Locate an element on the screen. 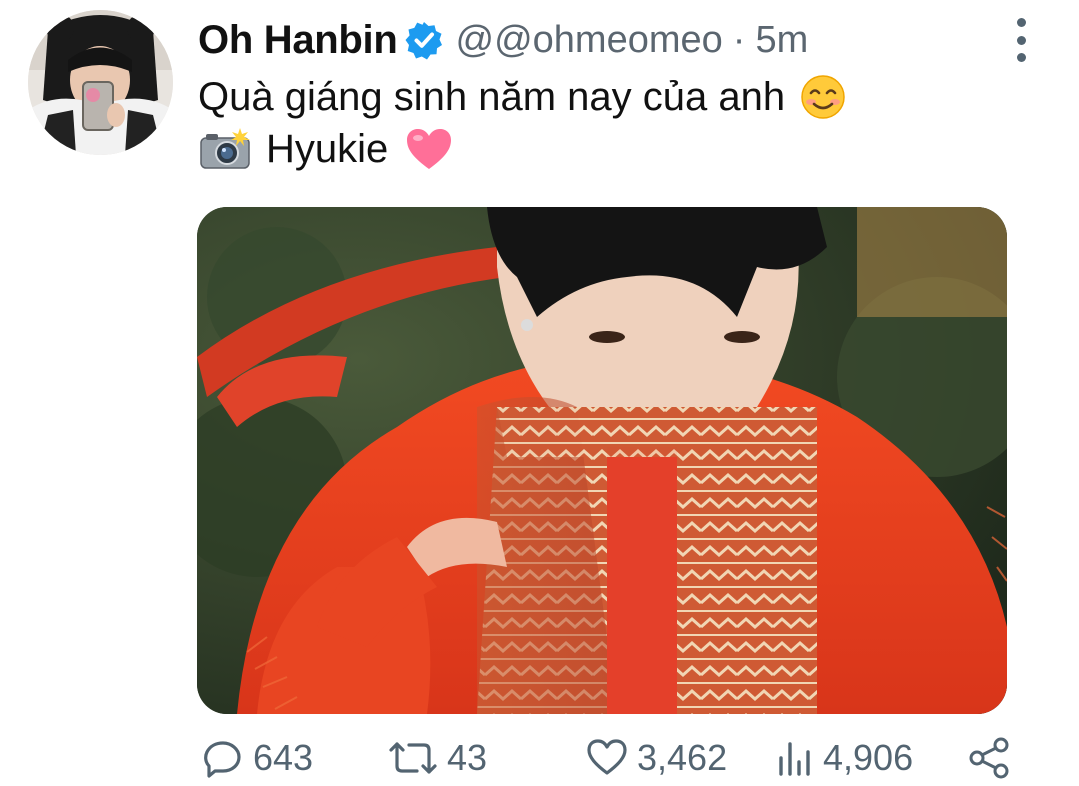 The width and height of the screenshot is (1079, 786). share-icon is located at coordinates (989, 758).